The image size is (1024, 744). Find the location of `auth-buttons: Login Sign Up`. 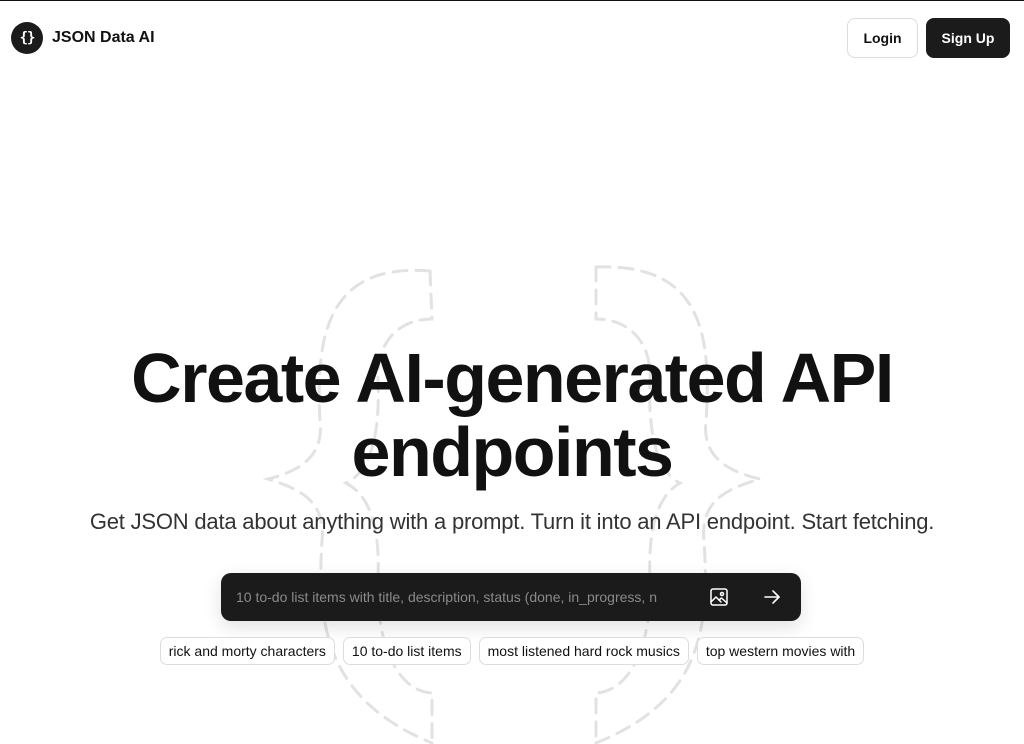

auth-buttons: Login Sign Up is located at coordinates (928, 38).